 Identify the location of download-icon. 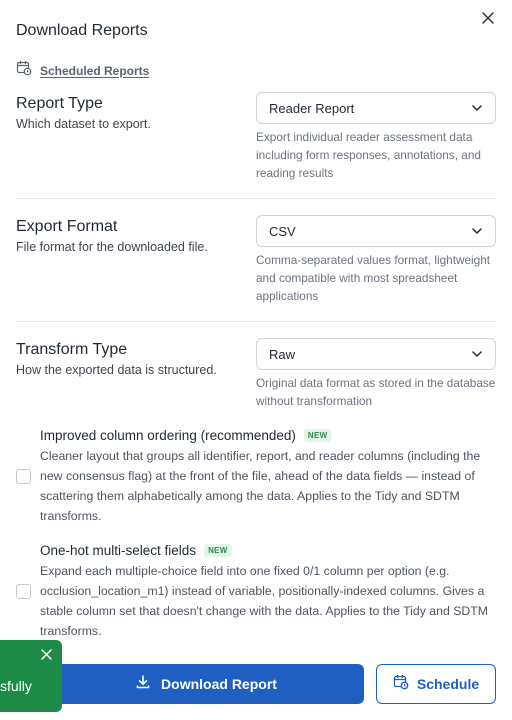
(143, 684).